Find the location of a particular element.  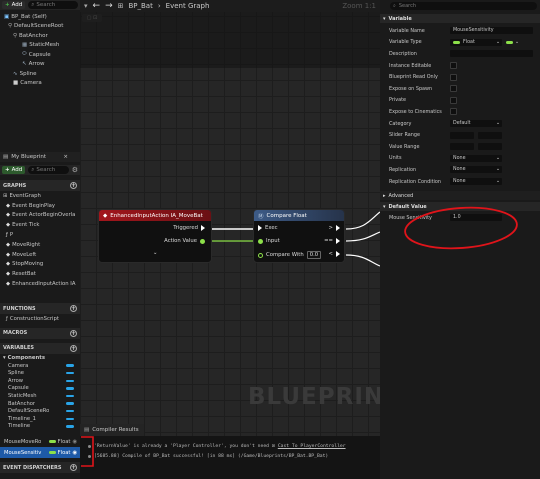

graph-label: EventGraph is located at coordinates (25, 195).